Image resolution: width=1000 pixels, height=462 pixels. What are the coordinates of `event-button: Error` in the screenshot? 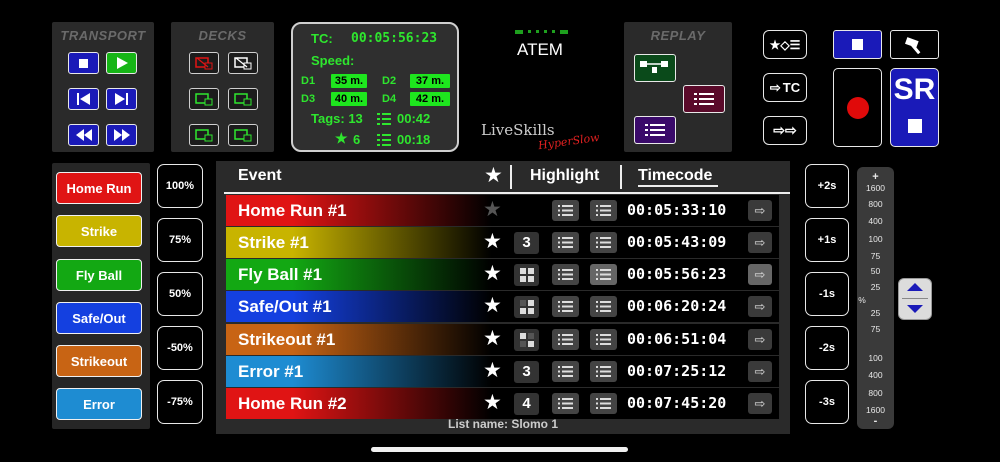 It's located at (99, 404).